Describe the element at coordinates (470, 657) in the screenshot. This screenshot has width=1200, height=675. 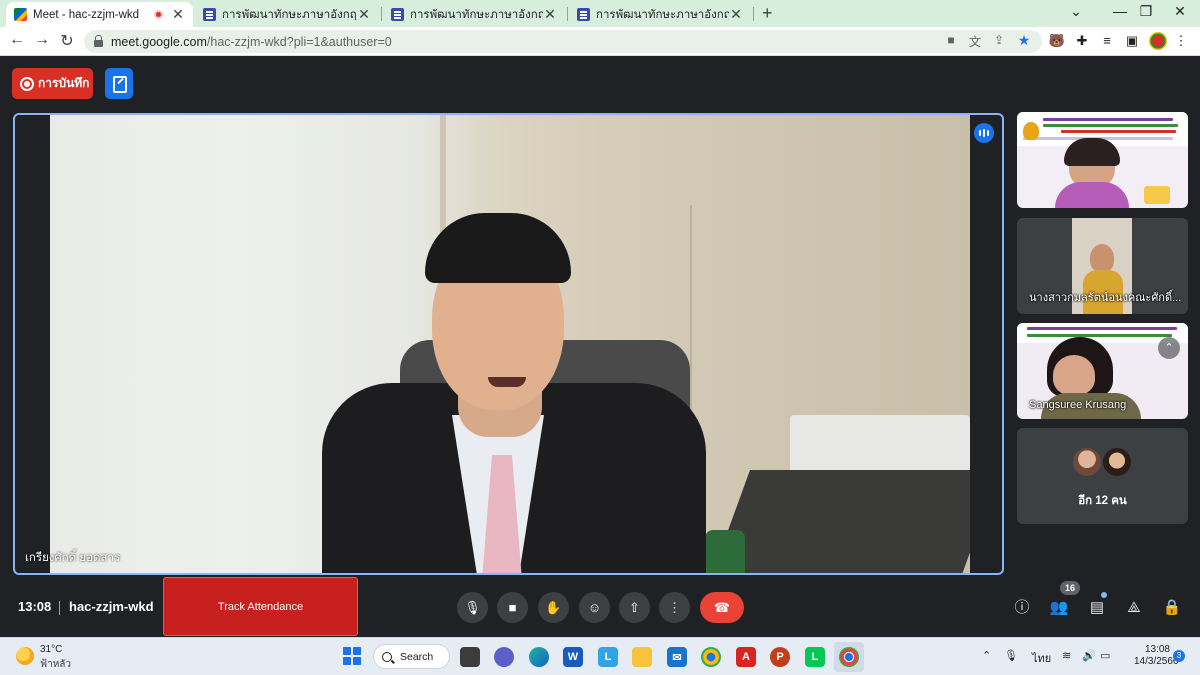
I see `task-view-icon` at that location.